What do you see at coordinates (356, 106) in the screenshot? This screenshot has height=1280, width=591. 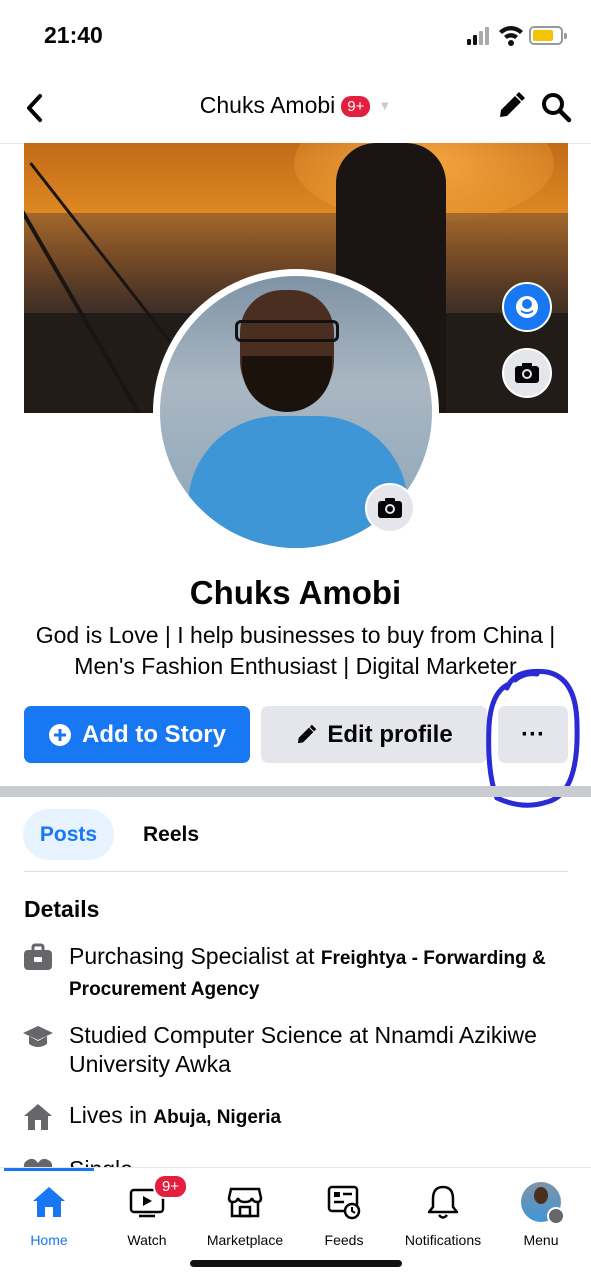 I see `notification-badge: 9+` at bounding box center [356, 106].